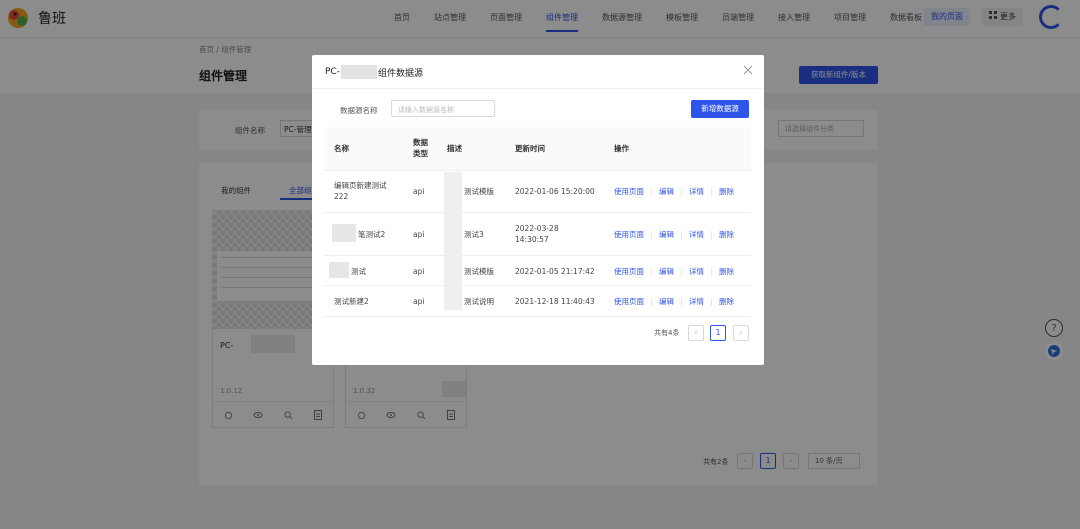  What do you see at coordinates (420, 148) in the screenshot?
I see `col-type: 数据 类型` at bounding box center [420, 148].